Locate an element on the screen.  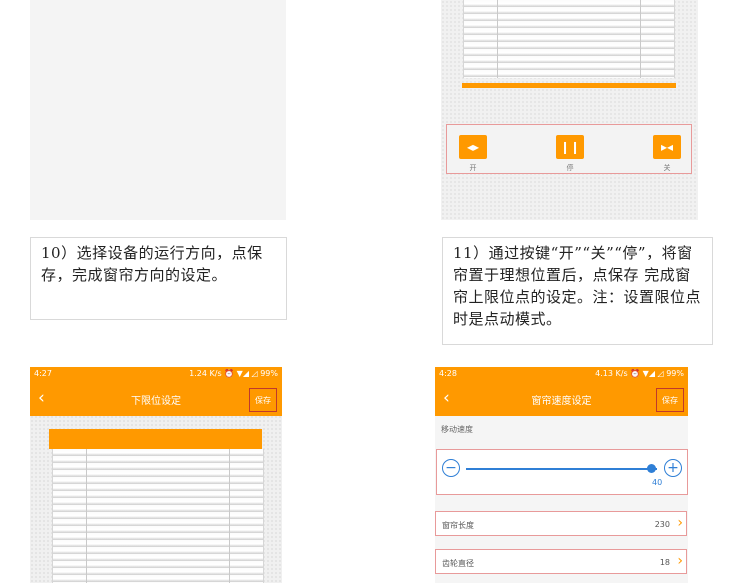
status-indicators: 1.24 K/s ⏰ ▼◢ ◿ 99% is located at coordinates (233, 373).